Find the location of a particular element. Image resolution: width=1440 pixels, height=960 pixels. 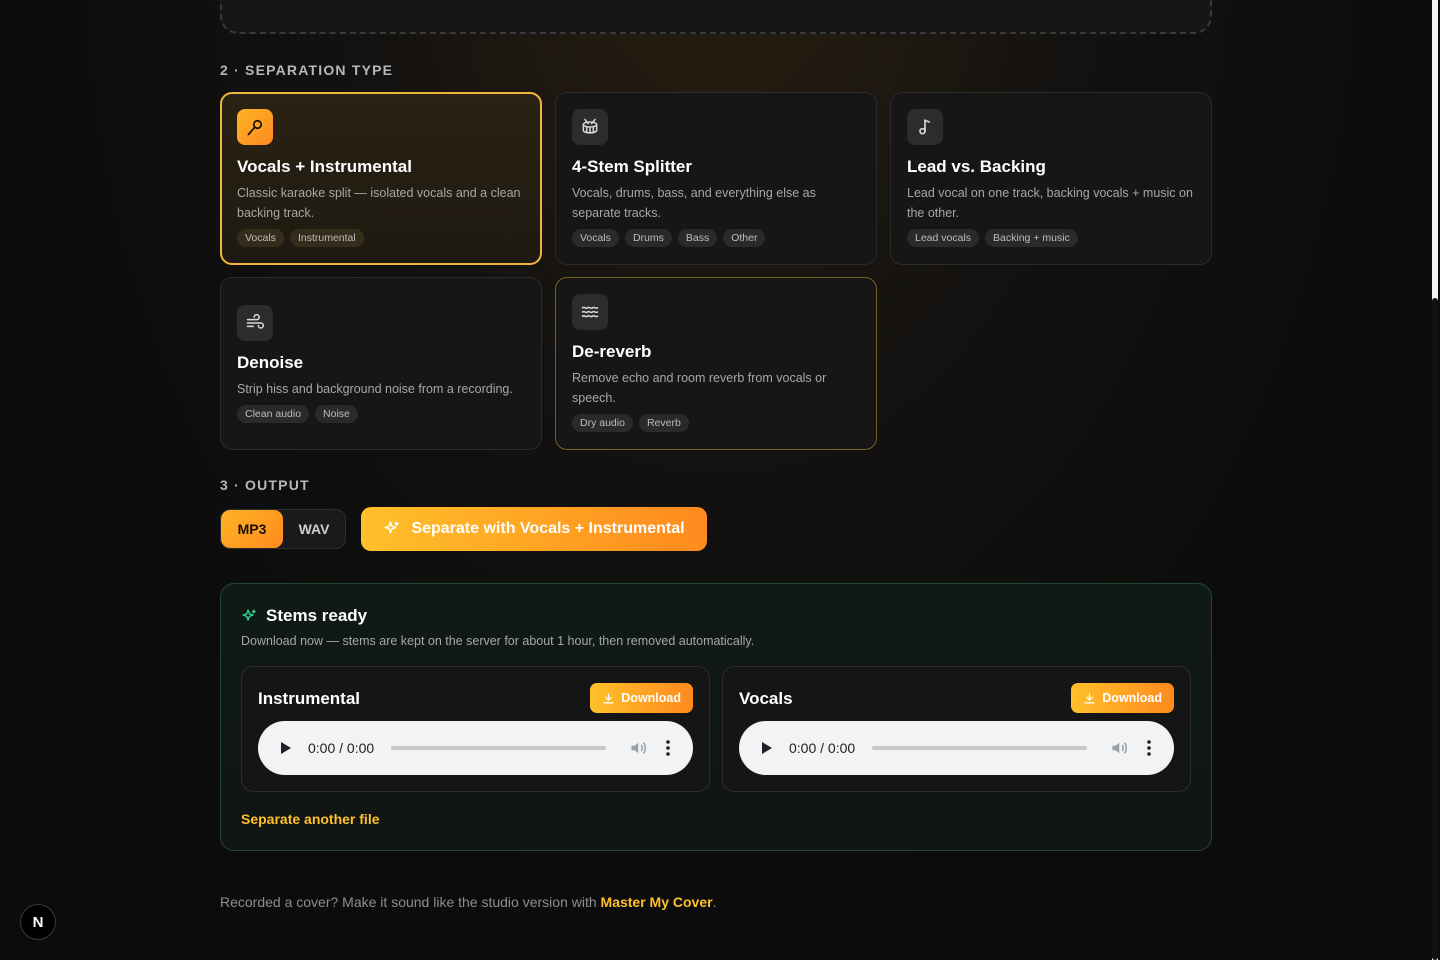

results-title: Stems ready is located at coordinates (317, 615).